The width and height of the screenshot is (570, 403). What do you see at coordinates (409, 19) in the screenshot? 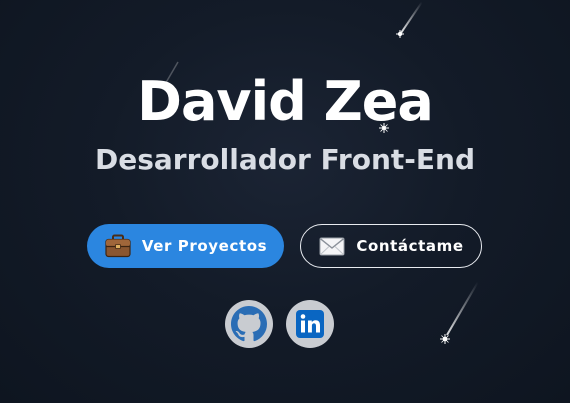
I see `shooting-star-top` at bounding box center [409, 19].